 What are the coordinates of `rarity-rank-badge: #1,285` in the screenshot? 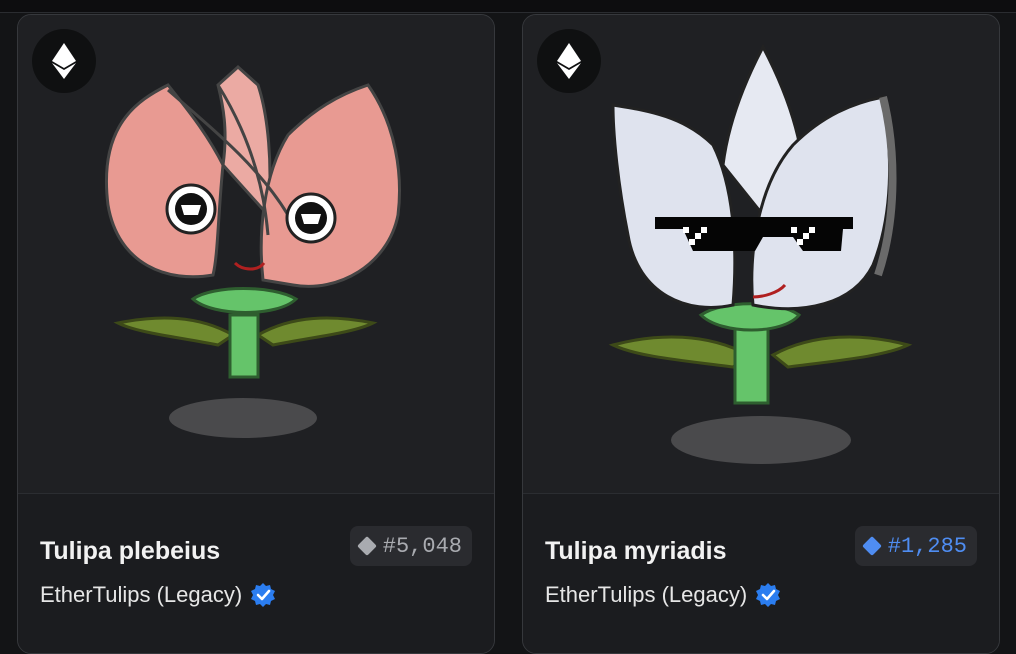 It's located at (915, 546).